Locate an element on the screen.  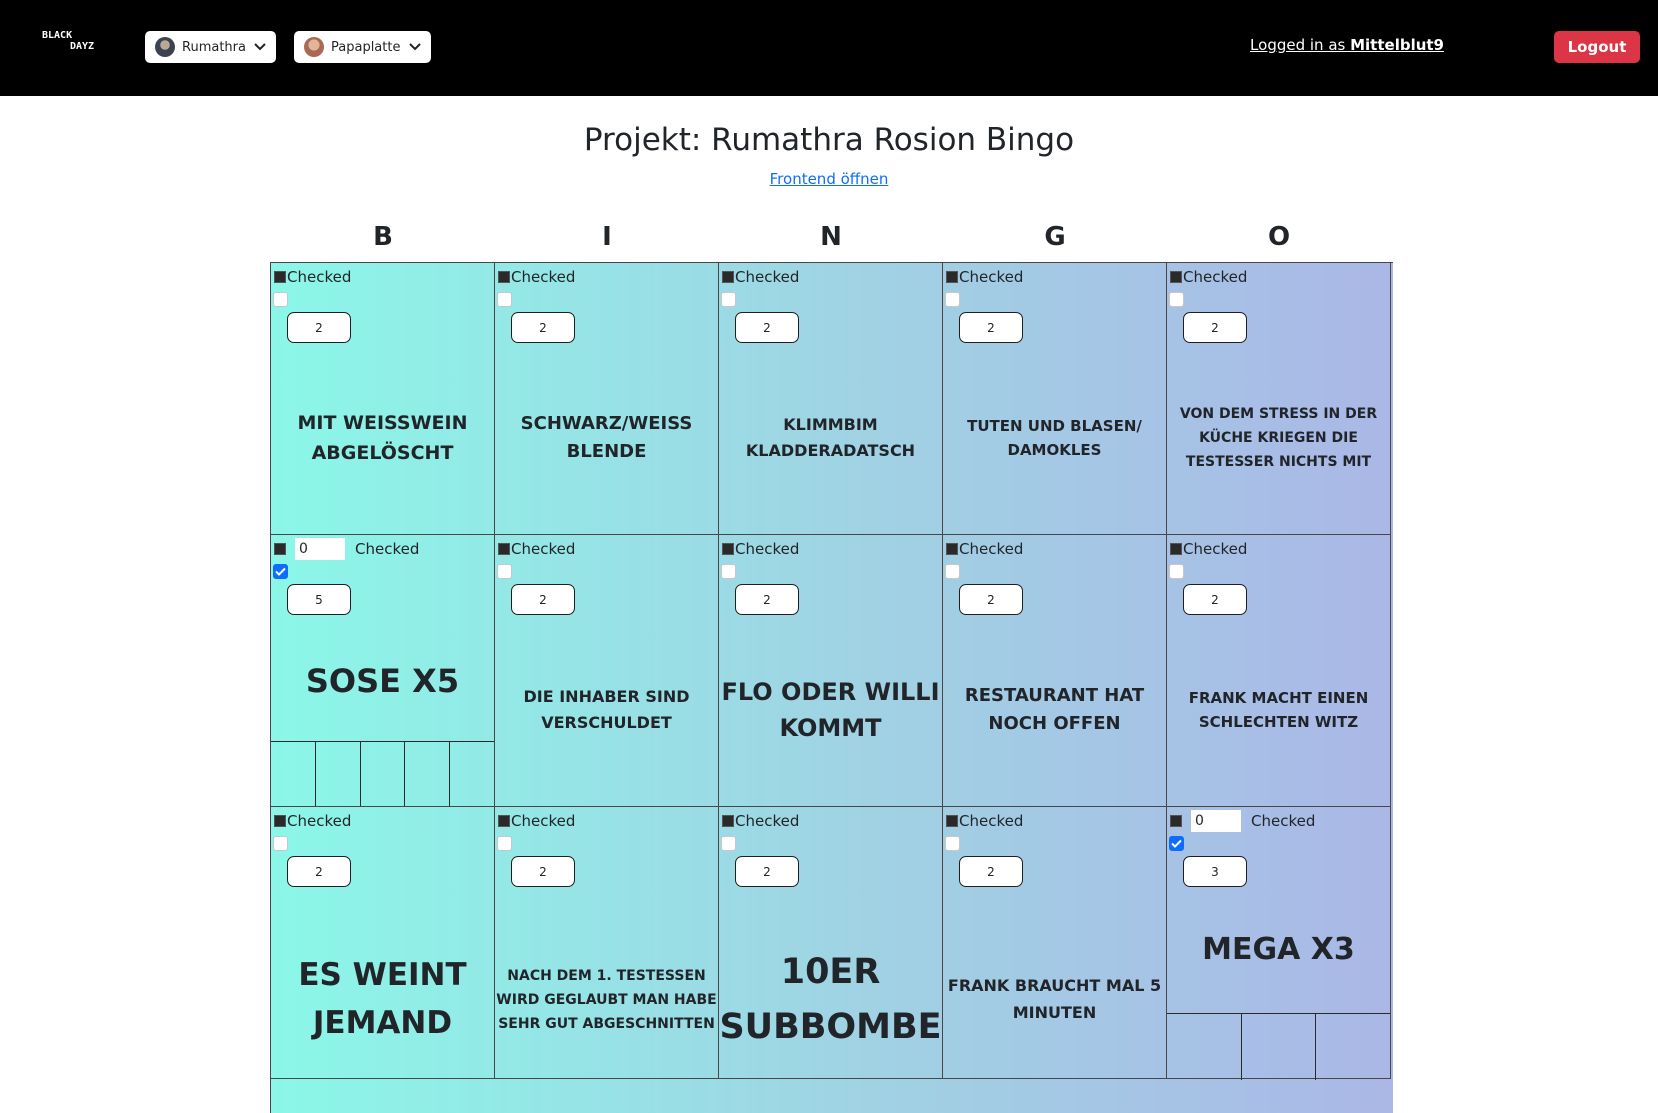
cell-text: RESTAURANT HAT NOCH OFFEN is located at coordinates (1054, 709).